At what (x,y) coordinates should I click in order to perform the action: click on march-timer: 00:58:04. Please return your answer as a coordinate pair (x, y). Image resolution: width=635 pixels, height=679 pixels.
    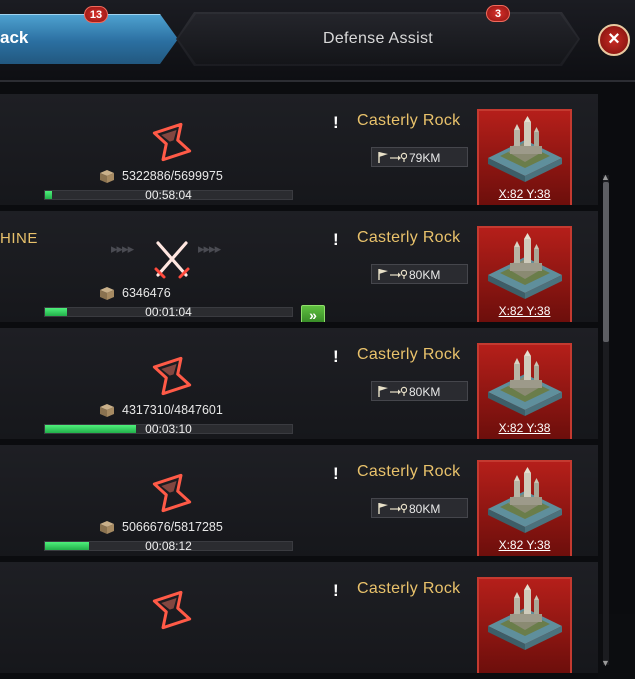
    Looking at the image, I should click on (168, 195).